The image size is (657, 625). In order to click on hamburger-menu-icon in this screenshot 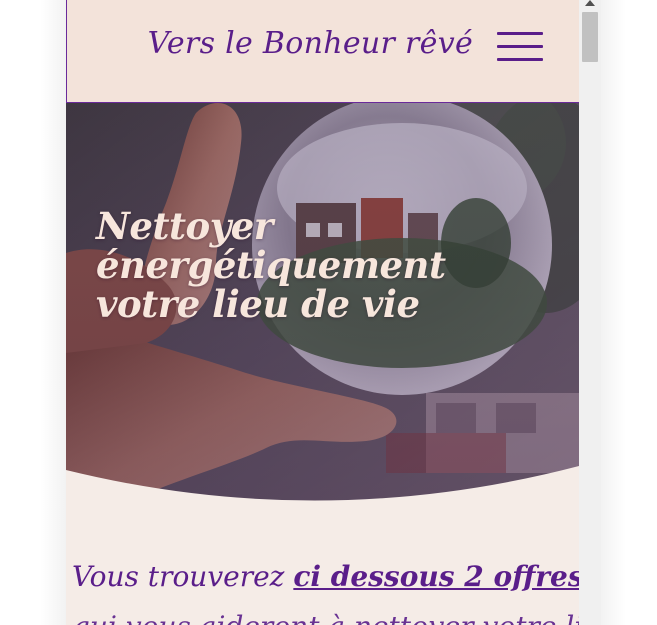, I will do `click(520, 47)`.